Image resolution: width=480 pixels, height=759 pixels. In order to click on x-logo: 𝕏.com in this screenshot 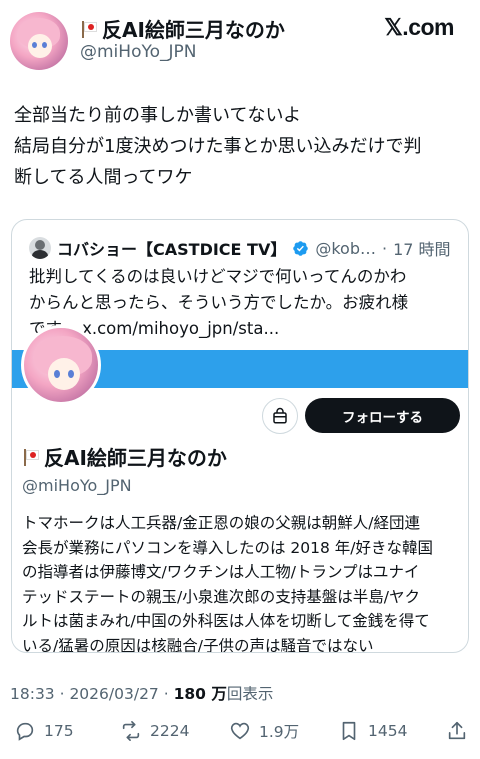, I will do `click(419, 27)`.